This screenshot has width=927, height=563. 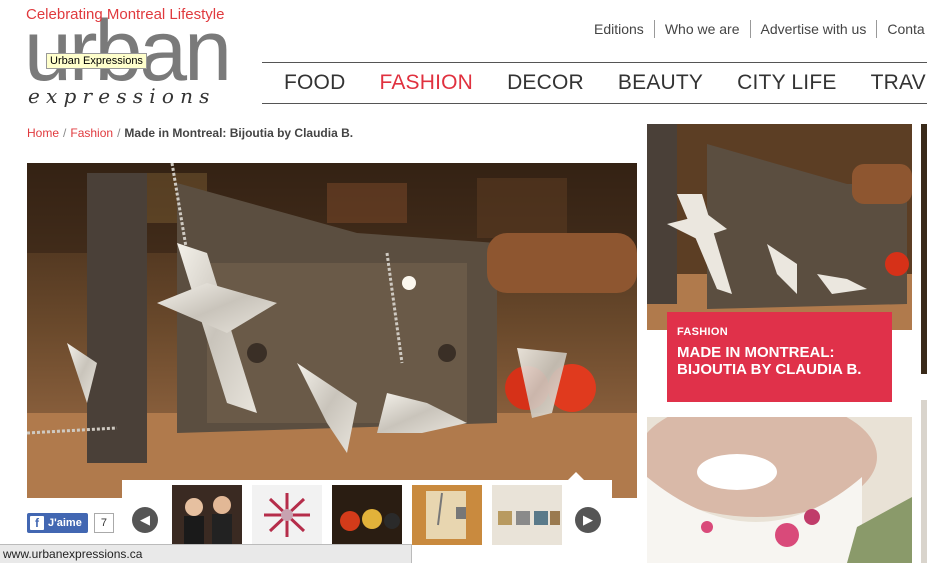 What do you see at coordinates (588, 520) in the screenshot?
I see `arrow-right-icon: ▶` at bounding box center [588, 520].